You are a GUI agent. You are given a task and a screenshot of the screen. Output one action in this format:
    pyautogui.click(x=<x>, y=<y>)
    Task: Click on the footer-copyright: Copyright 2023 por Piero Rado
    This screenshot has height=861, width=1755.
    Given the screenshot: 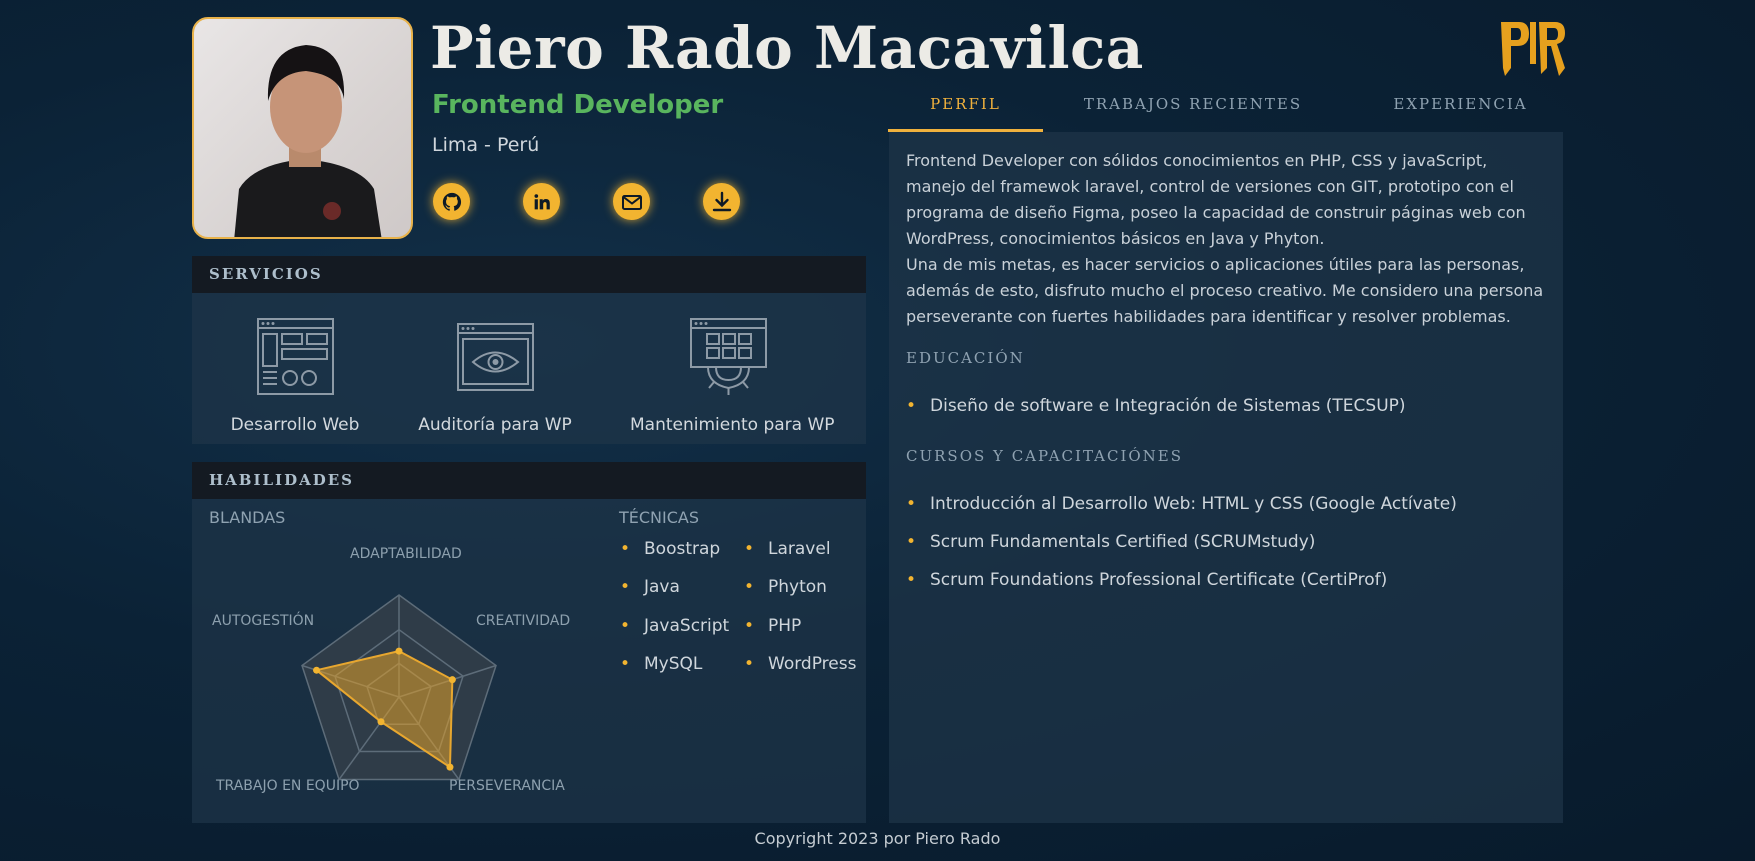 What is the action you would take?
    pyautogui.click(x=877, y=838)
    